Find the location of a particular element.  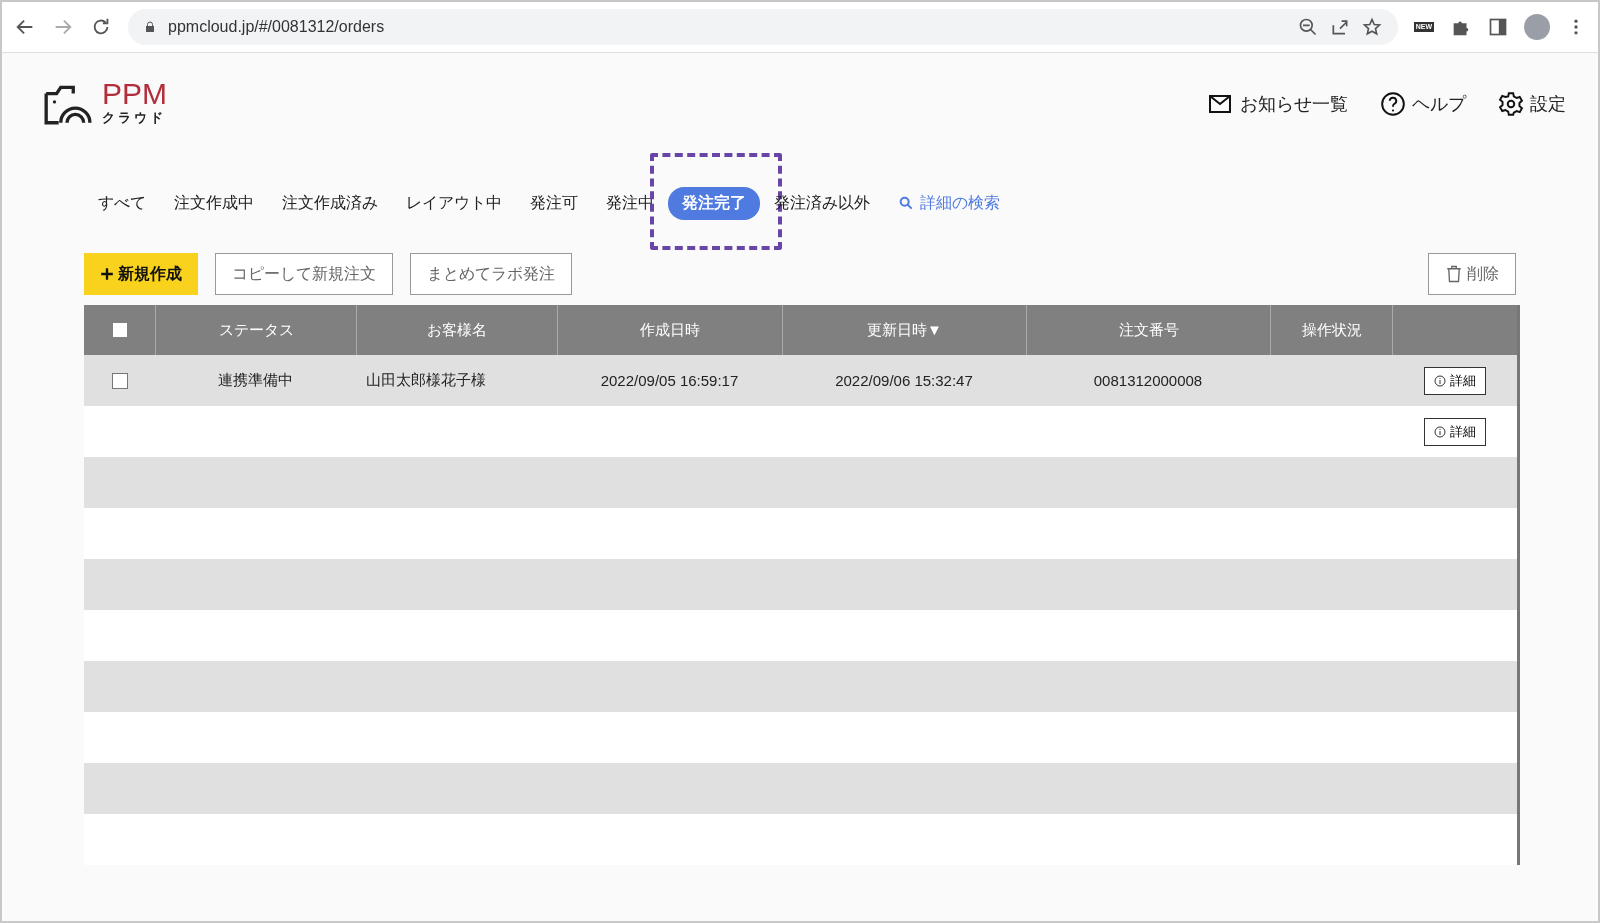

delete-button: 削除 is located at coordinates (1472, 274).